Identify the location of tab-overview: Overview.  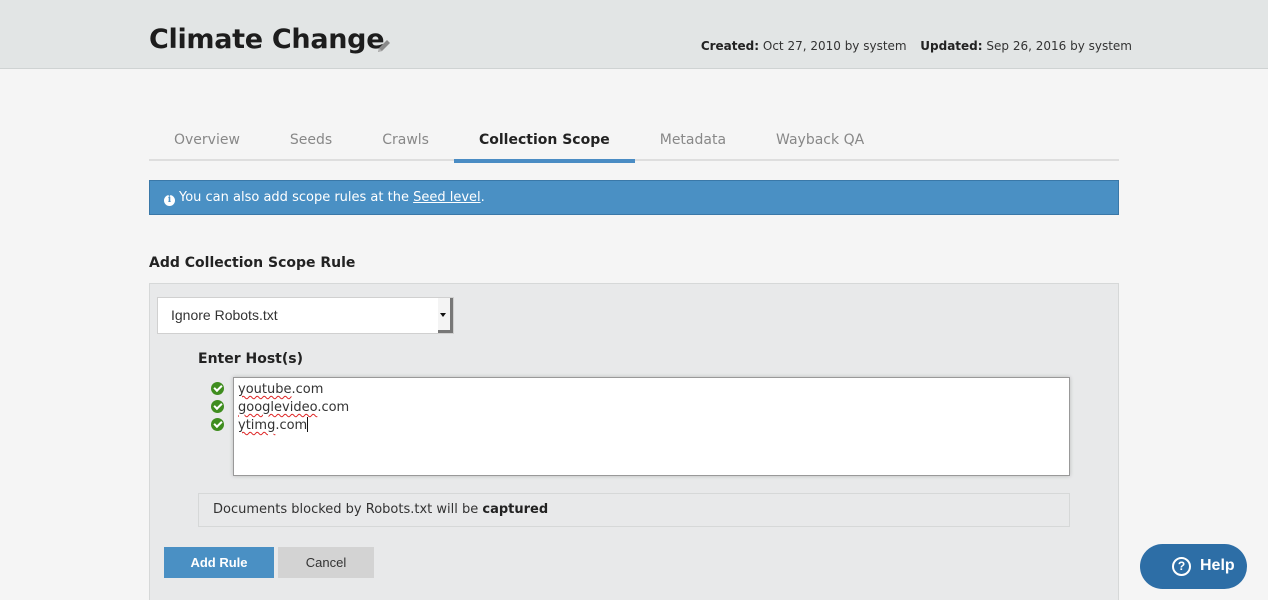
(207, 140).